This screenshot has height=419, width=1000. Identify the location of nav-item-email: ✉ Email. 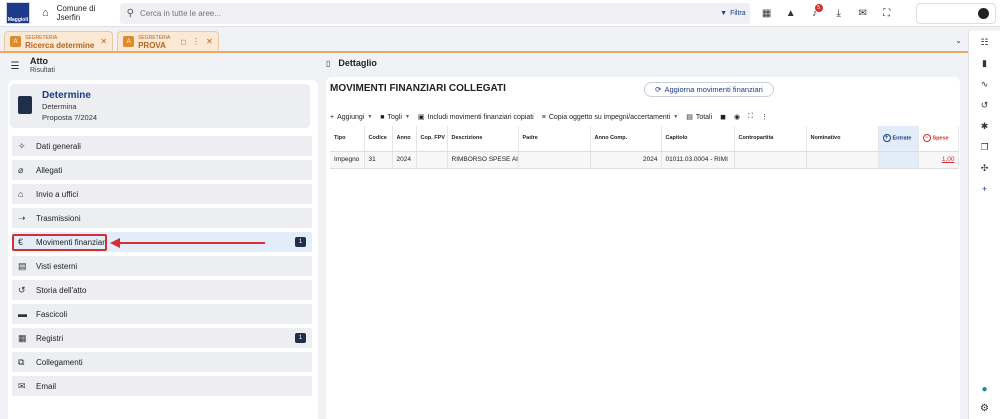
(162, 386).